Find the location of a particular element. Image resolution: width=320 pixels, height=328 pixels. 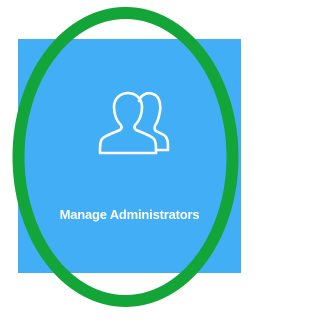

tile-label: Manage Administrators is located at coordinates (129, 214).